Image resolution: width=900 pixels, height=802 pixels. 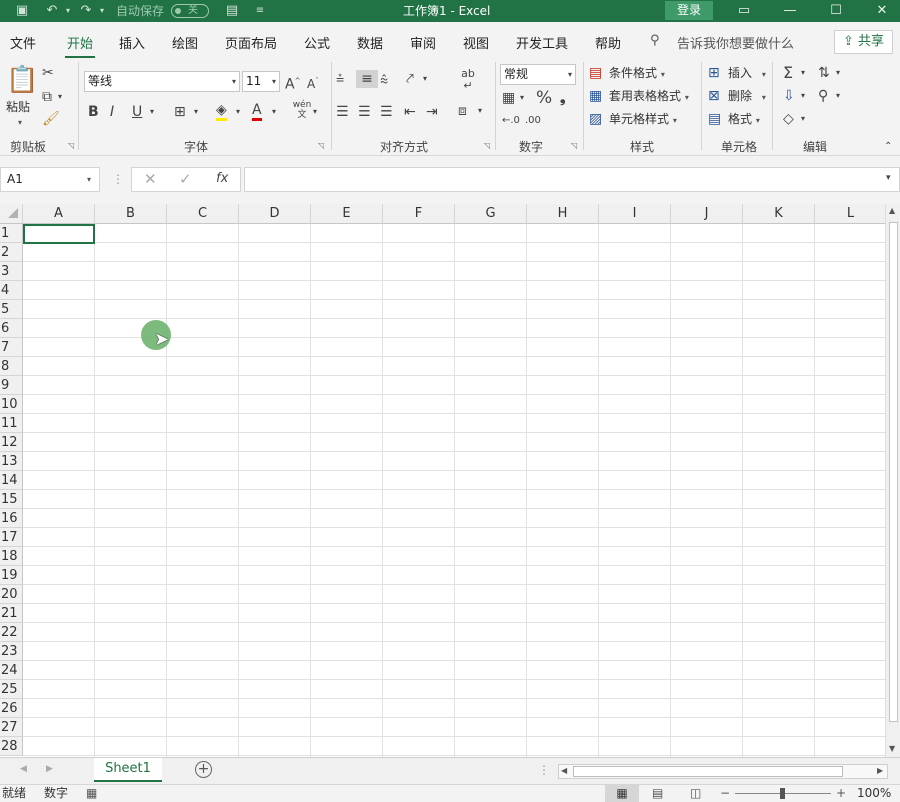 What do you see at coordinates (11, 423) in the screenshot?
I see `row-header-11: 11` at bounding box center [11, 423].